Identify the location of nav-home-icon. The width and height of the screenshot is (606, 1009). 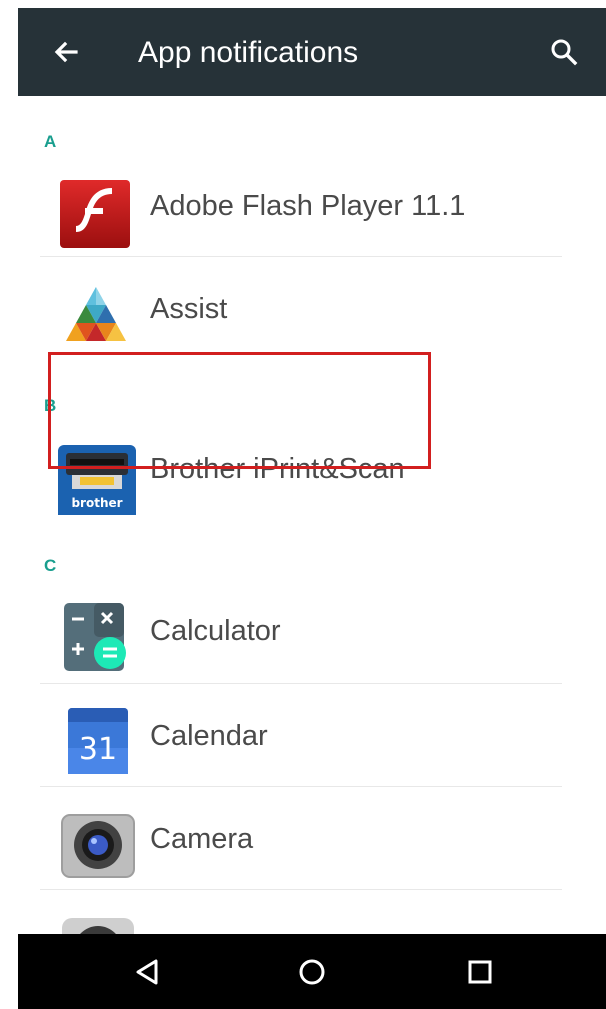
(312, 972).